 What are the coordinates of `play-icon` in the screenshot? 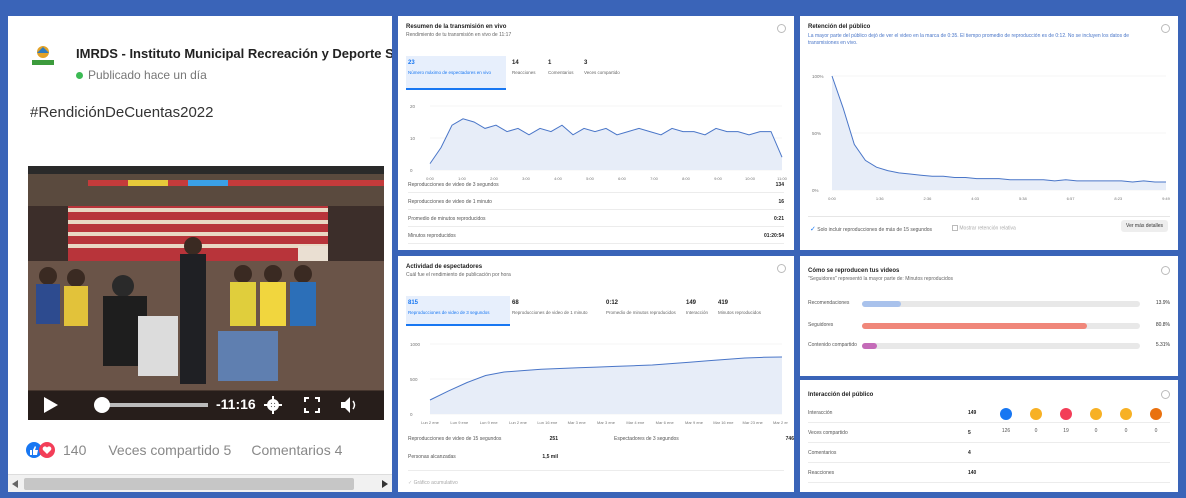 It's located at (51, 405).